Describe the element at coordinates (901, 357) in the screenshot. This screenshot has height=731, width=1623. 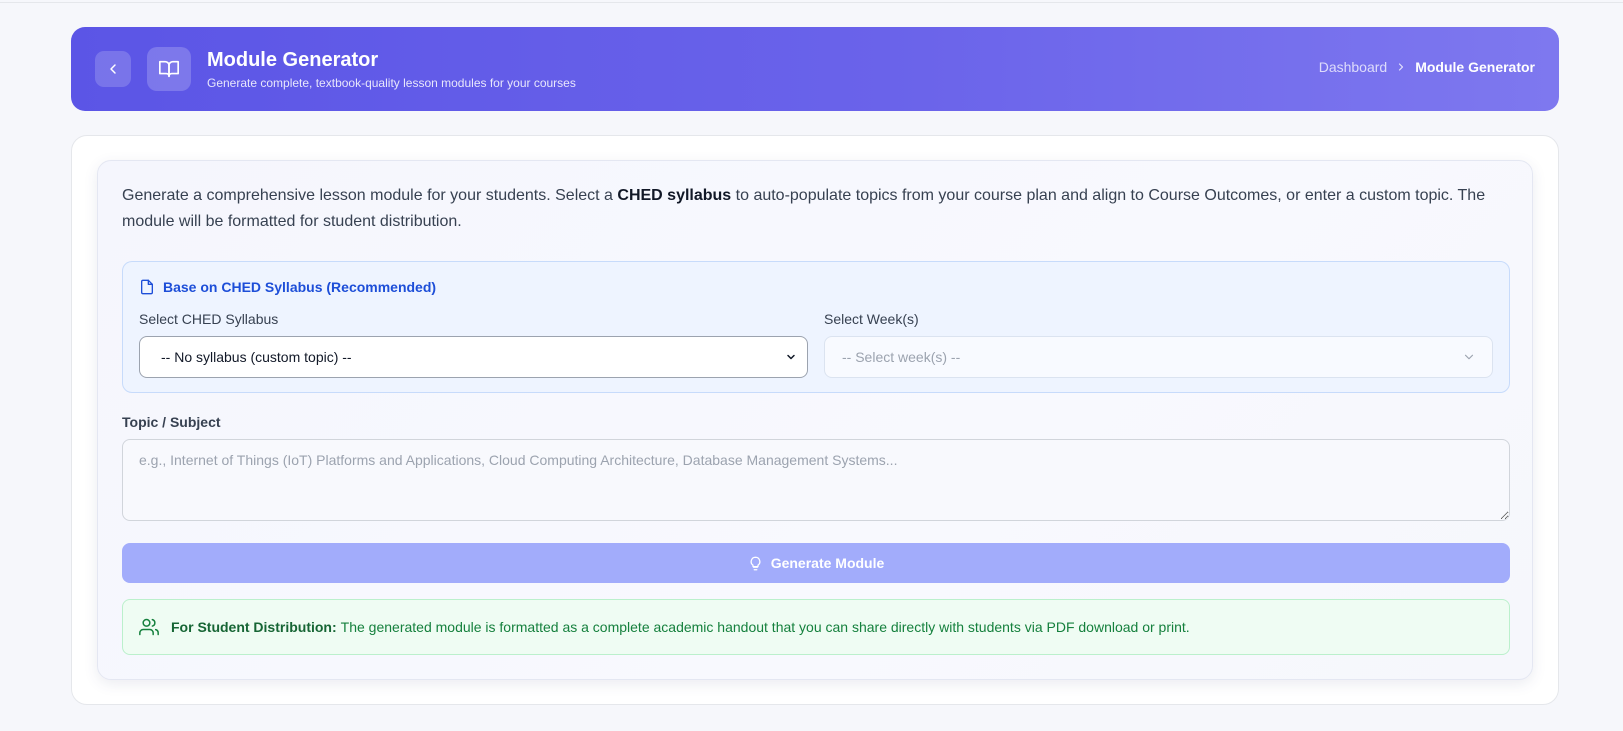
I see `week-select-value: -- Select week(s) --` at that location.